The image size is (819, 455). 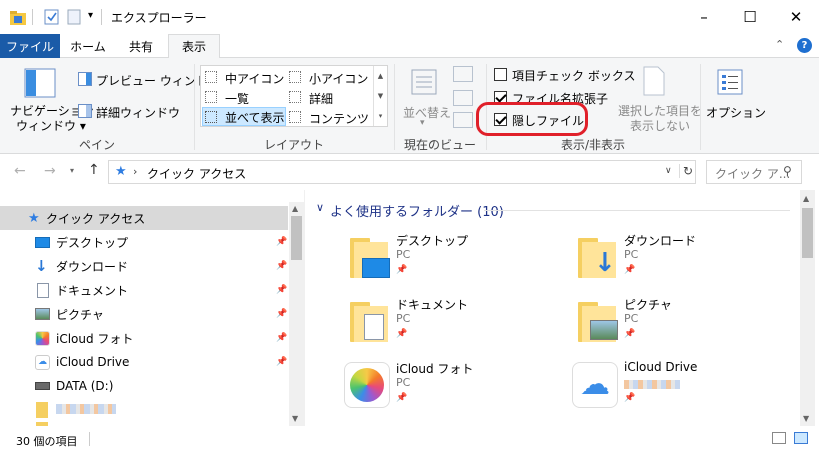 What do you see at coordinates (704, 17) in the screenshot?
I see `minimize-button: –` at bounding box center [704, 17].